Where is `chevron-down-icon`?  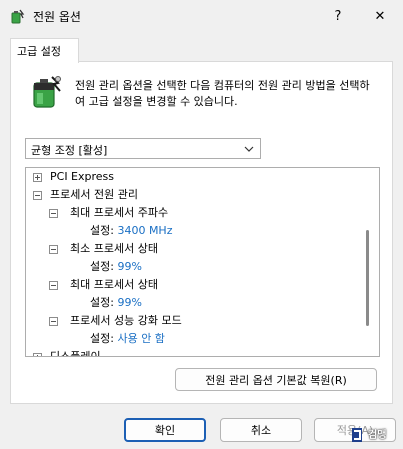
chevron-down-icon is located at coordinates (249, 149).